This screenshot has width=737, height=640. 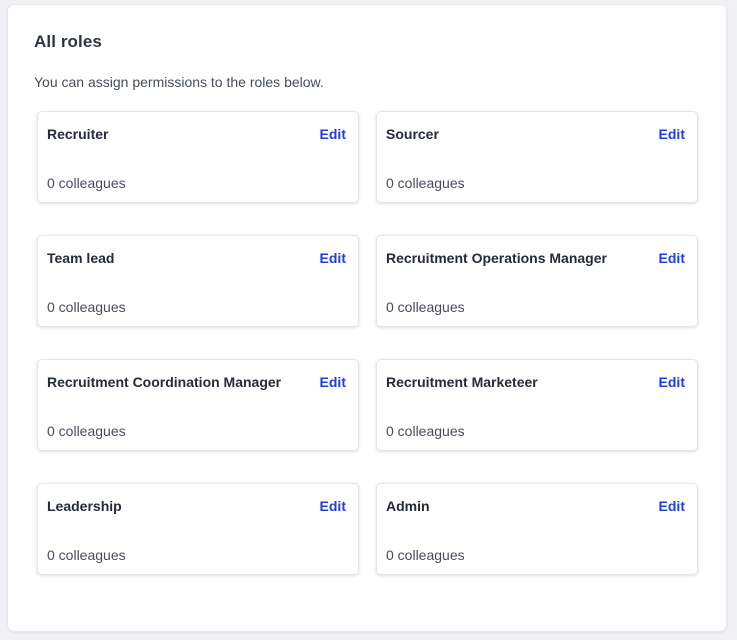 I want to click on role-name: Recruiter, so click(x=78, y=134).